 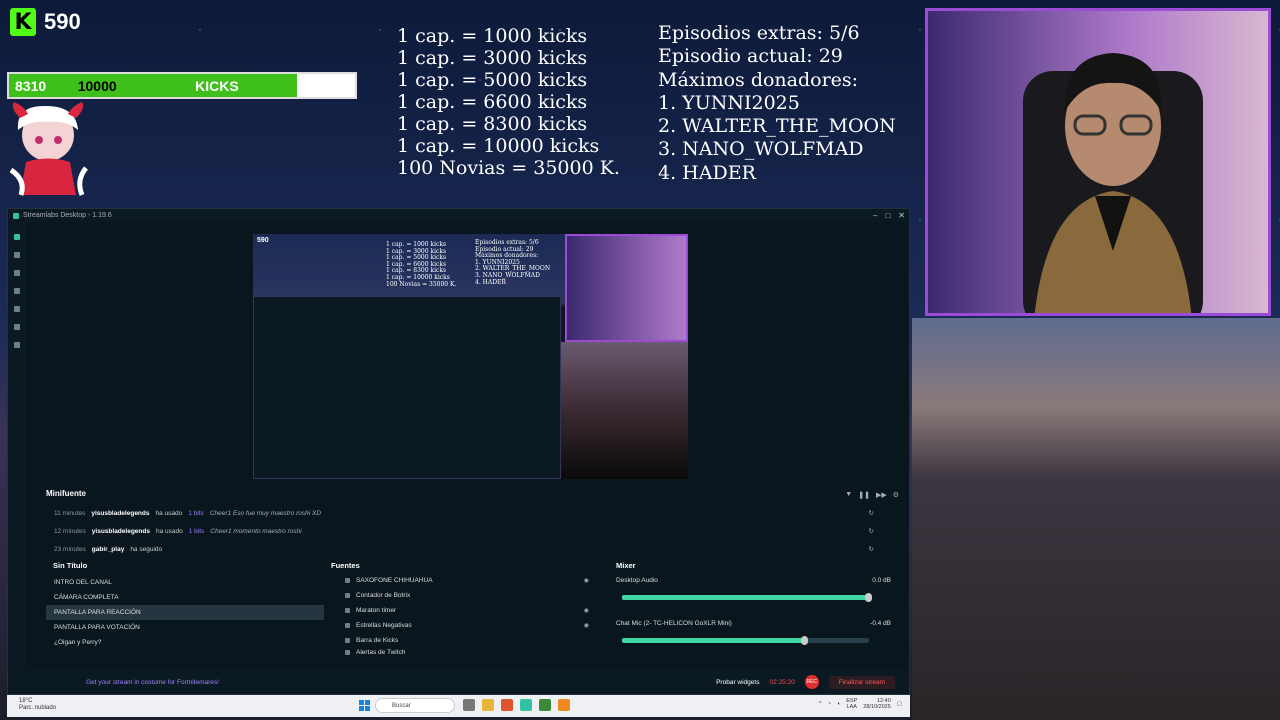 I want to click on weather-widget: 18°C Parc. nublado, so click(x=37, y=705).